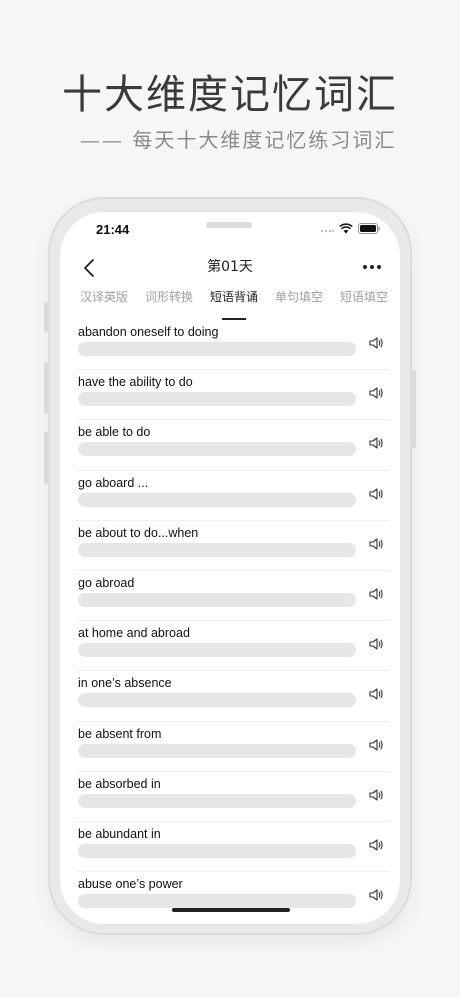  What do you see at coordinates (229, 225) in the screenshot?
I see `speaker-grille` at bounding box center [229, 225].